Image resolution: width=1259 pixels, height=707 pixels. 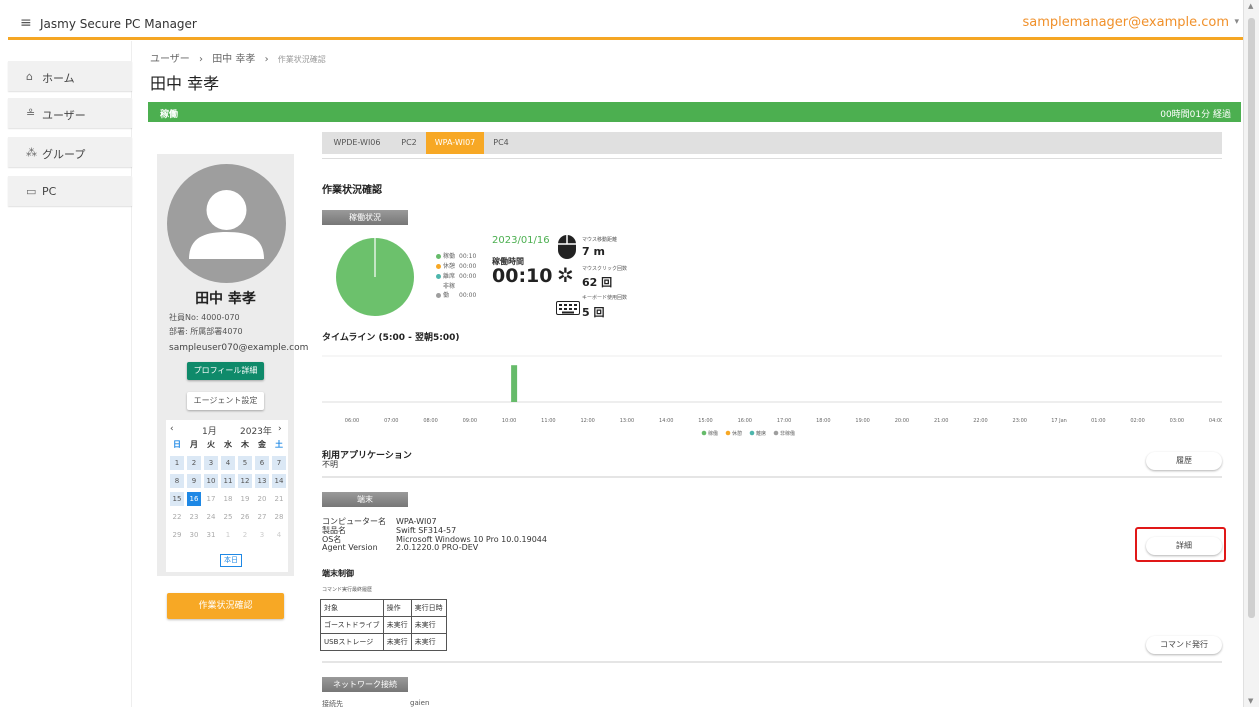 I want to click on calendar-day: 22, so click(x=177, y=517).